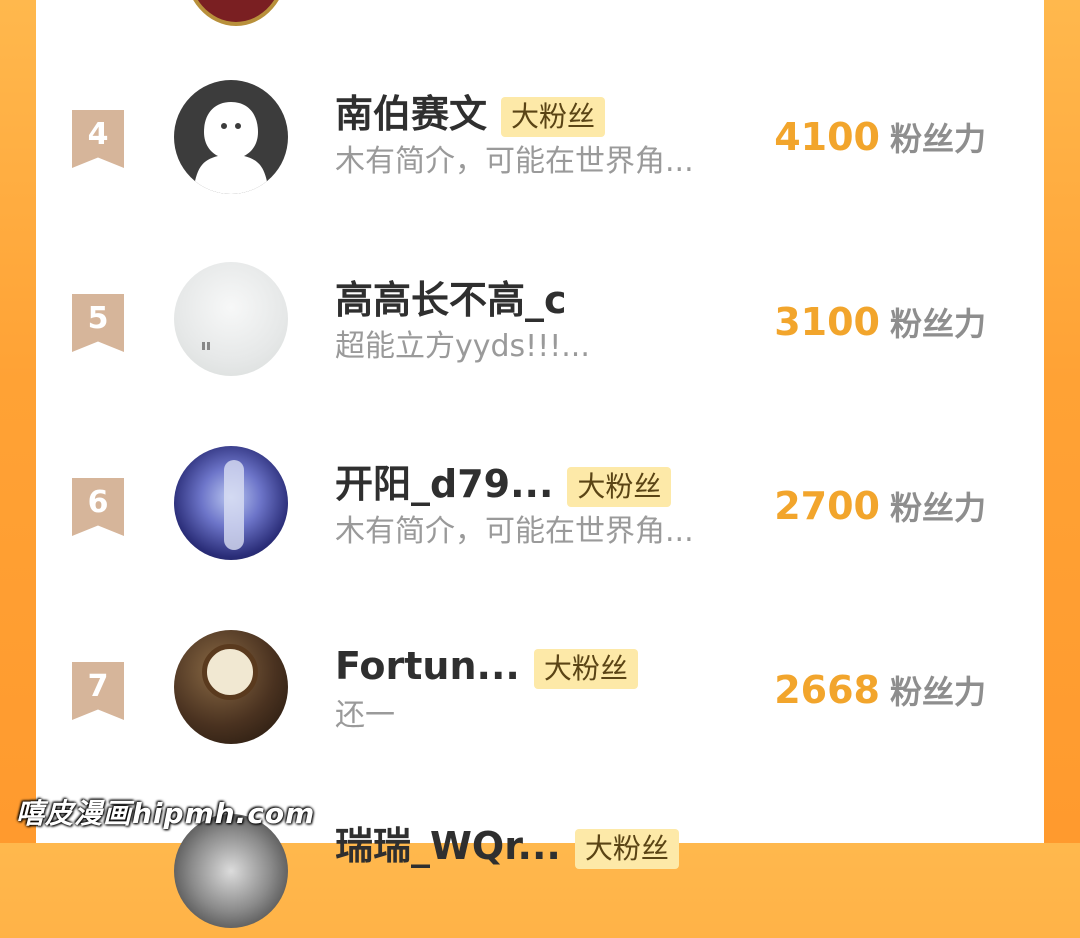  I want to click on fan-score: 3100 粉丝力, so click(880, 322).